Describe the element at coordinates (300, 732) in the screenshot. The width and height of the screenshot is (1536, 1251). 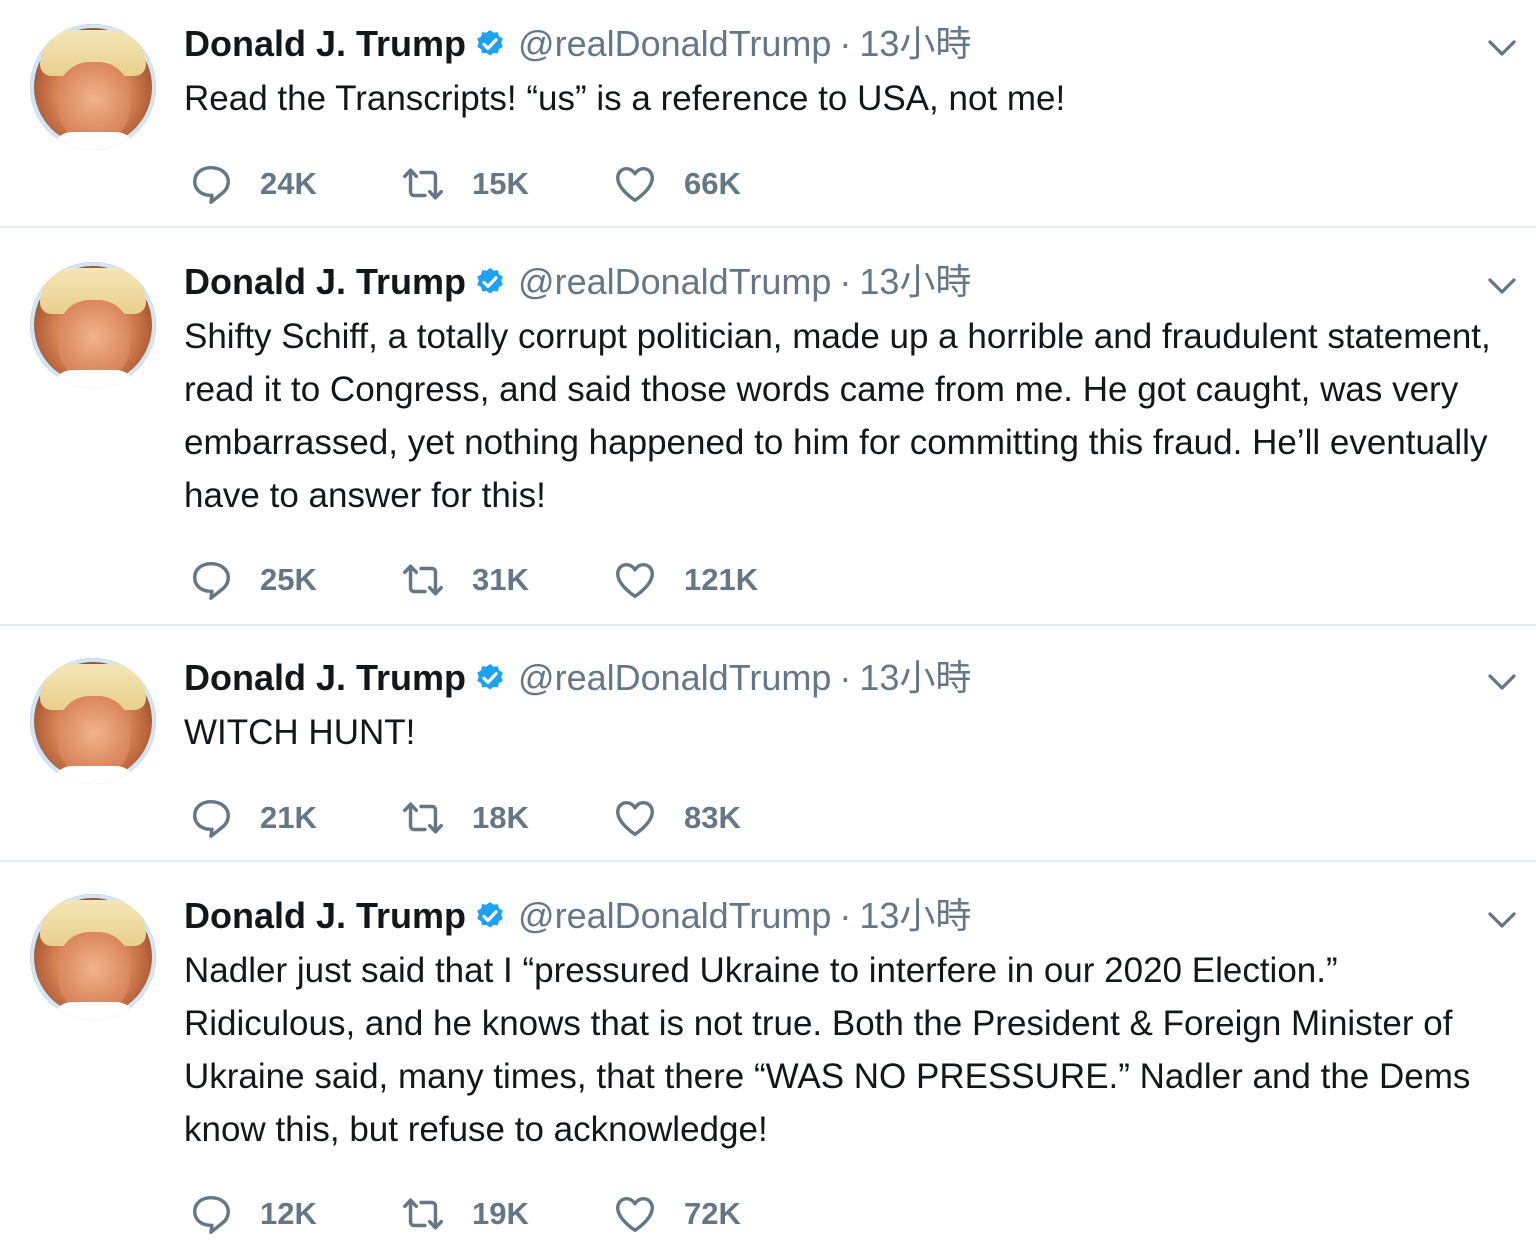
I see `tweet-text: WITCH HUNT!` at that location.